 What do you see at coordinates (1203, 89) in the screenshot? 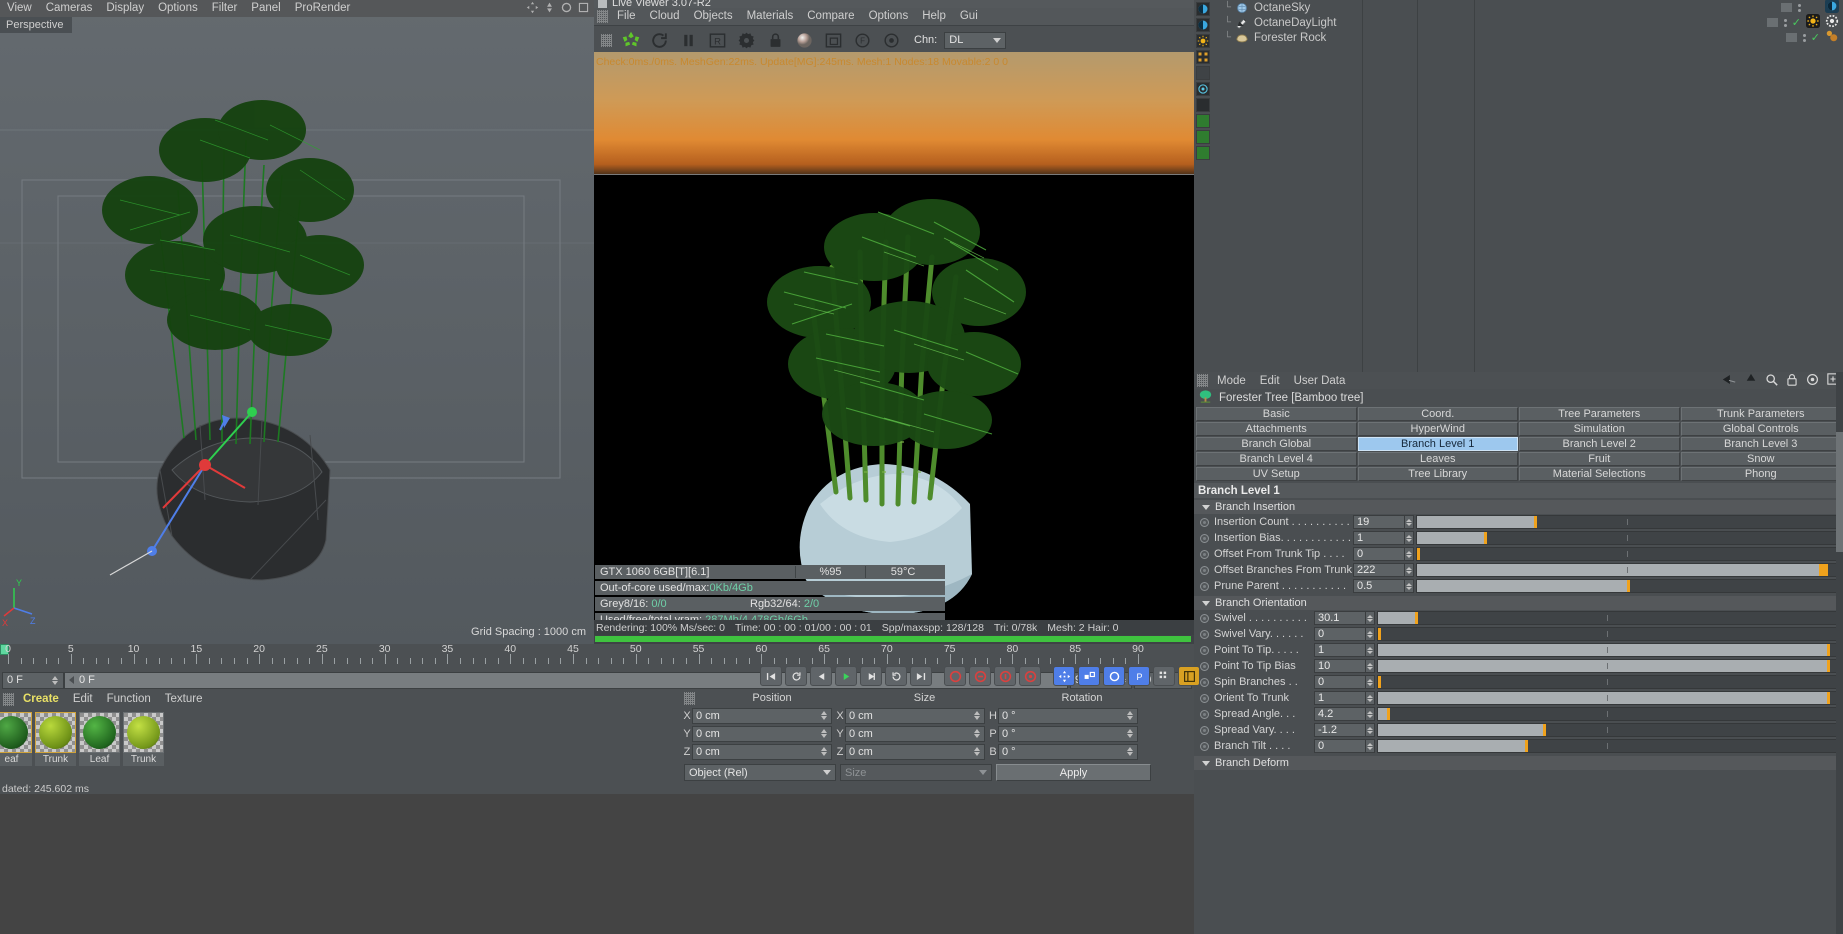
I see `target-icon` at bounding box center [1203, 89].